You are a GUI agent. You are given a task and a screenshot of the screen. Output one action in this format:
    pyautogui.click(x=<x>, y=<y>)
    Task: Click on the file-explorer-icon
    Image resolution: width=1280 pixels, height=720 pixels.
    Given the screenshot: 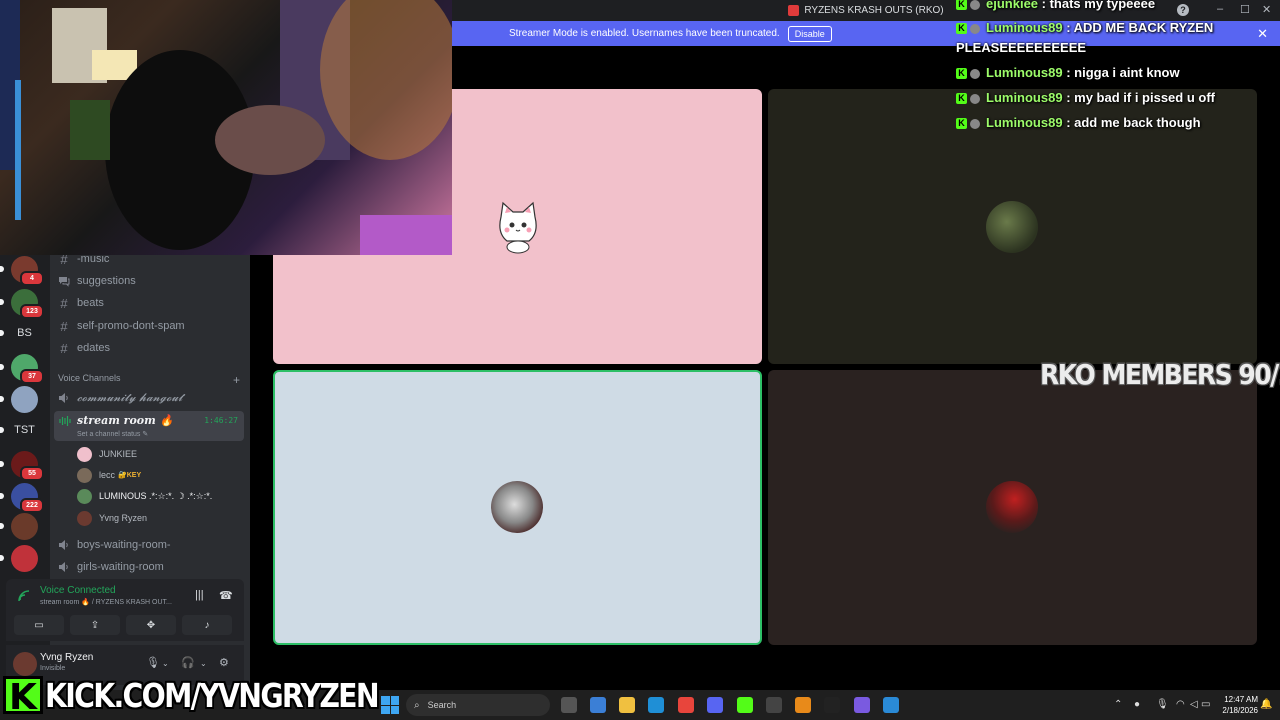 What is the action you would take?
    pyautogui.click(x=627, y=705)
    